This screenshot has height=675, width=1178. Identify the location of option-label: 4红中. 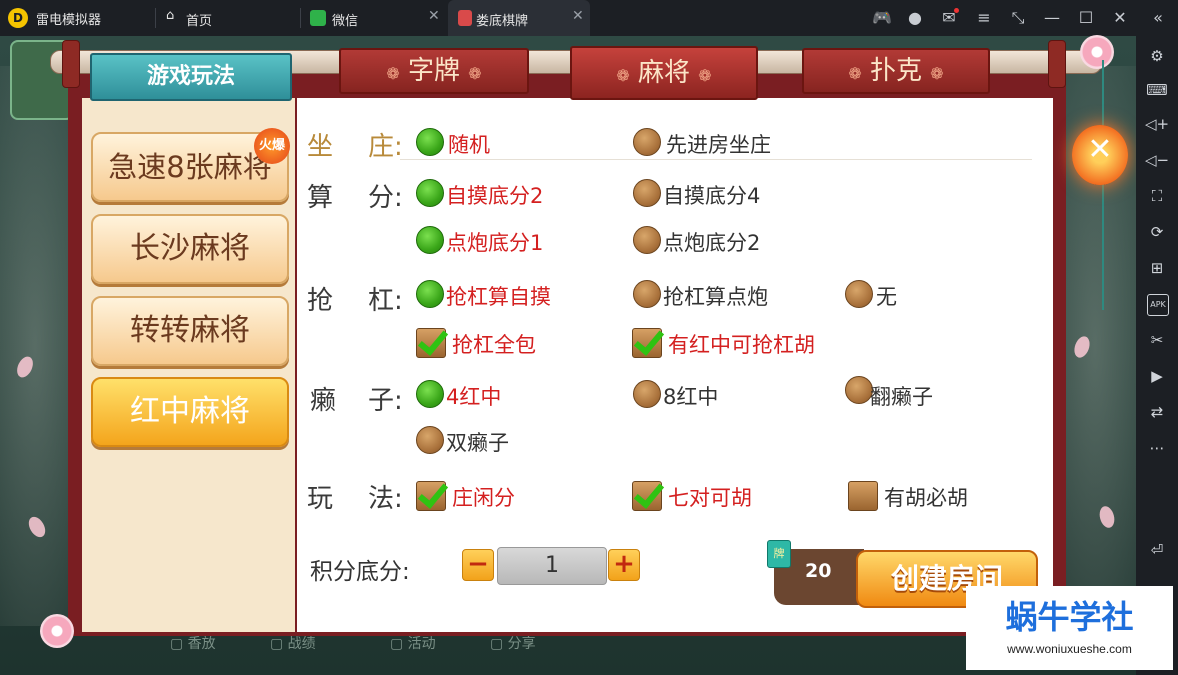
(474, 397).